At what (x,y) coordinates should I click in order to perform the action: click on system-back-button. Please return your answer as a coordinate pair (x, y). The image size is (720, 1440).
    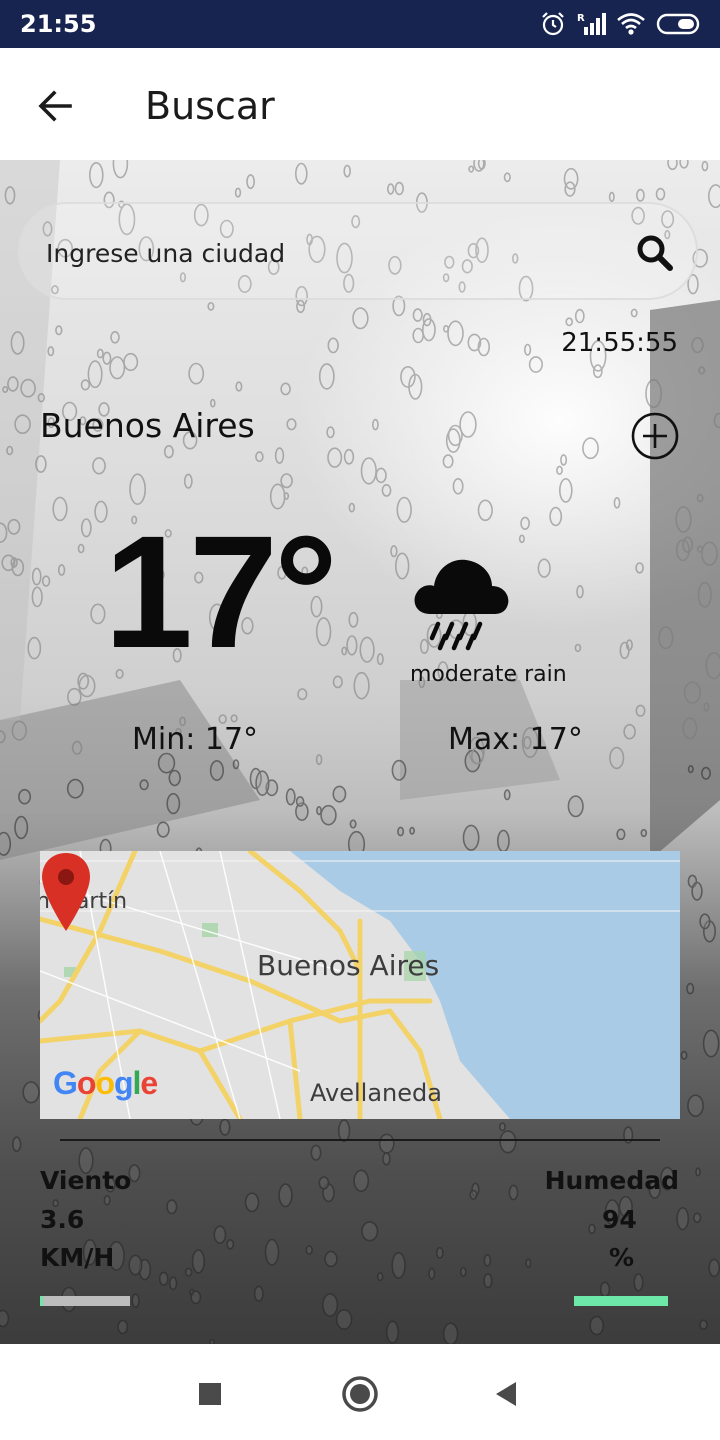
    Looking at the image, I should click on (508, 1394).